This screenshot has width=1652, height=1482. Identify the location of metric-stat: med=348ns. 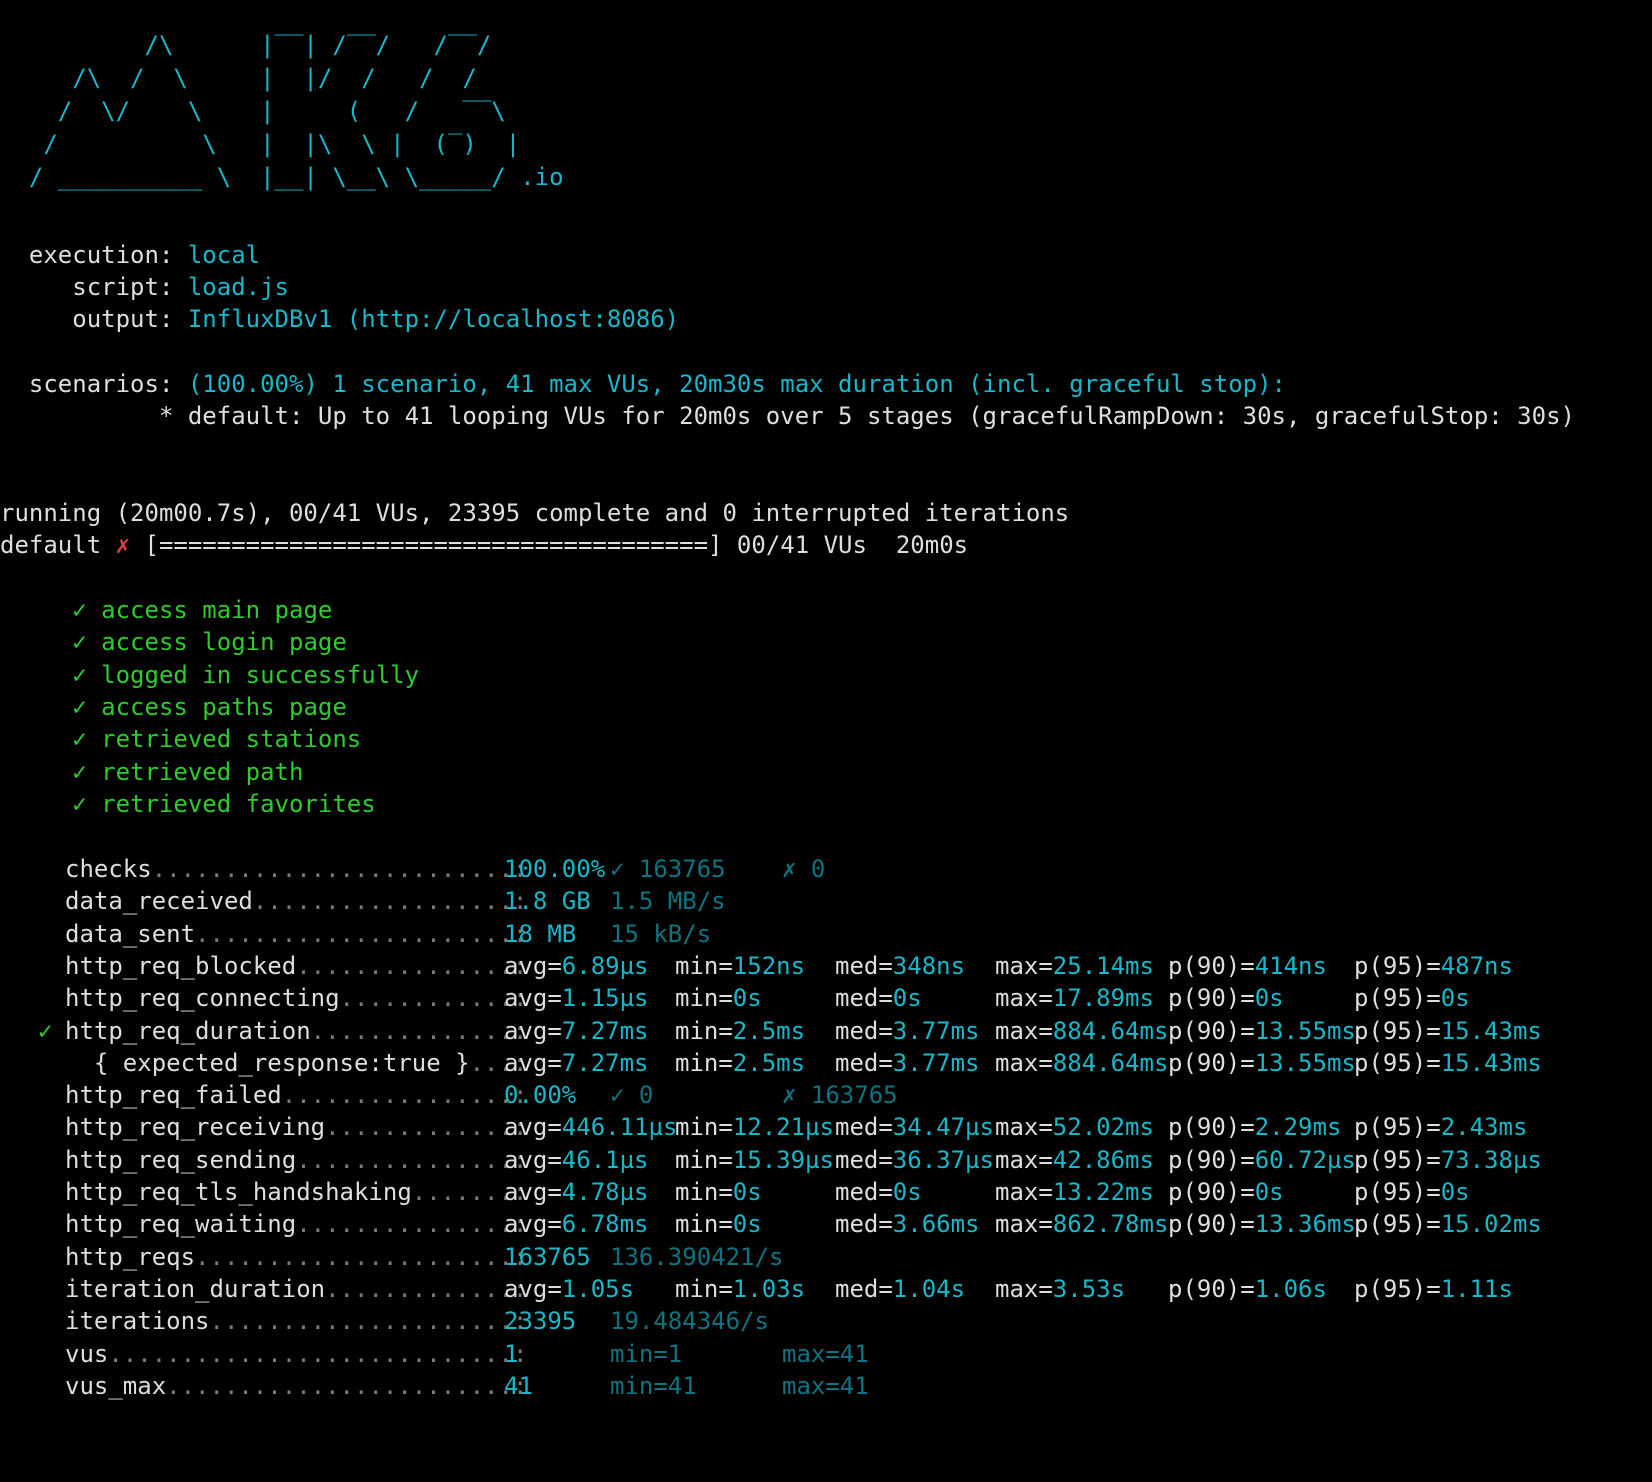
(900, 966).